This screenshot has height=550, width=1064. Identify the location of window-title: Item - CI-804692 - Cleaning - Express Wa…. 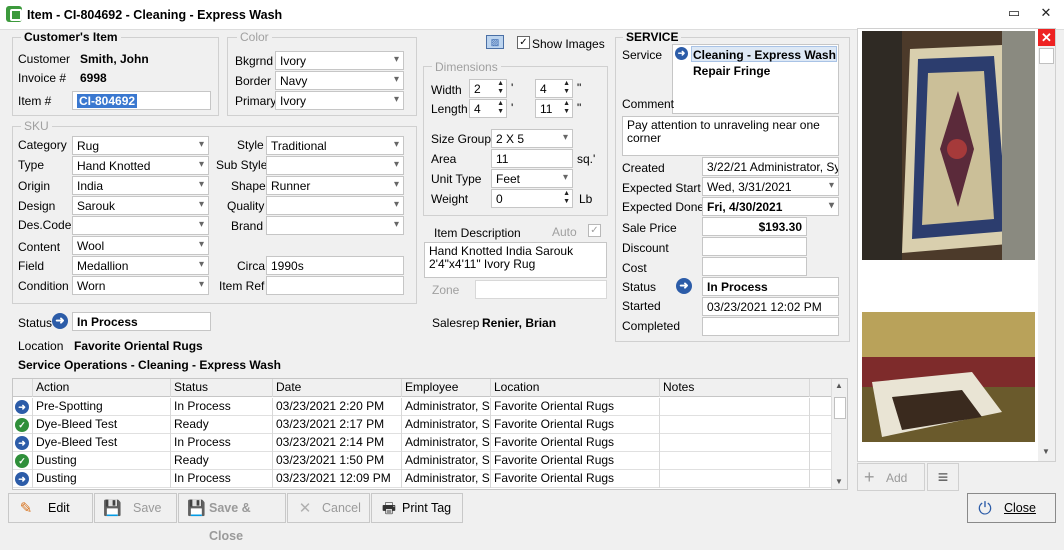
(155, 15).